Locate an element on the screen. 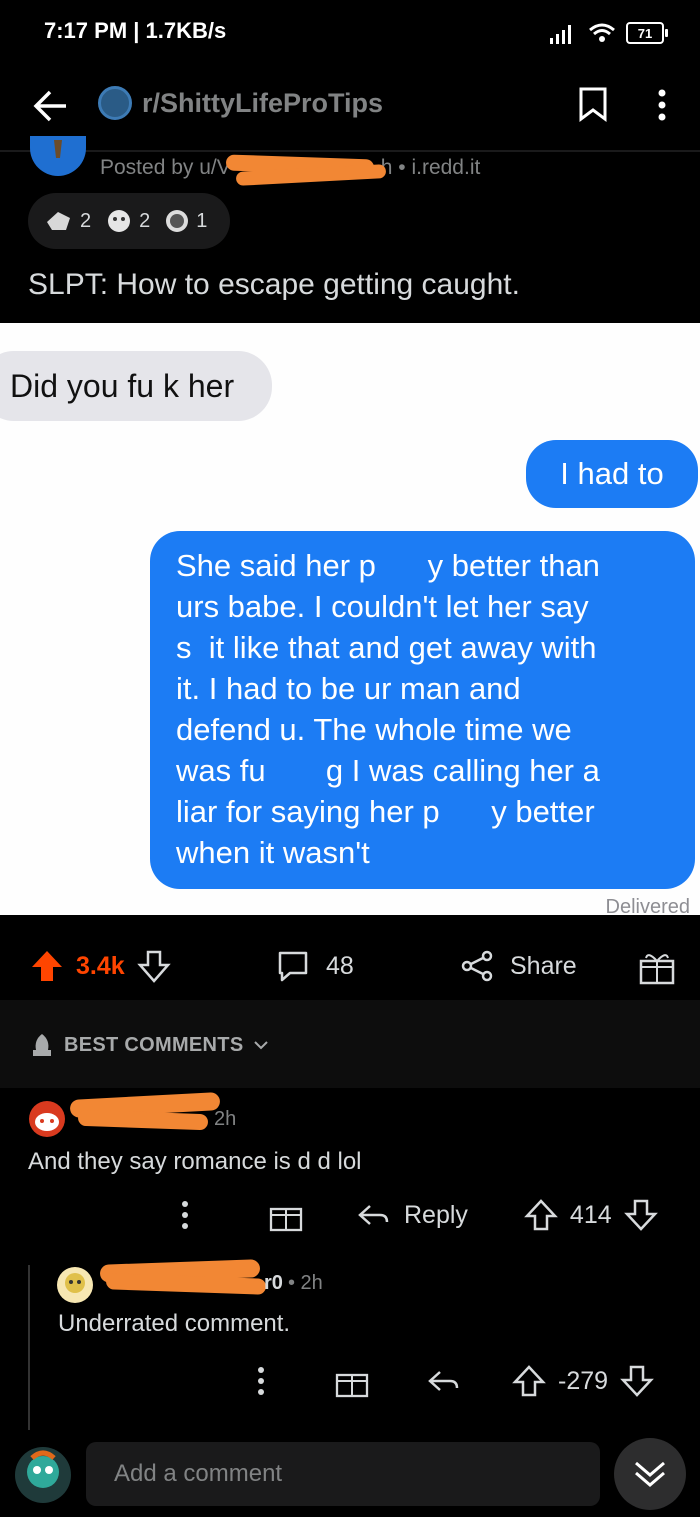 This screenshot has width=700, height=1517. message-line: liar for saying her p y better is located at coordinates (385, 811).